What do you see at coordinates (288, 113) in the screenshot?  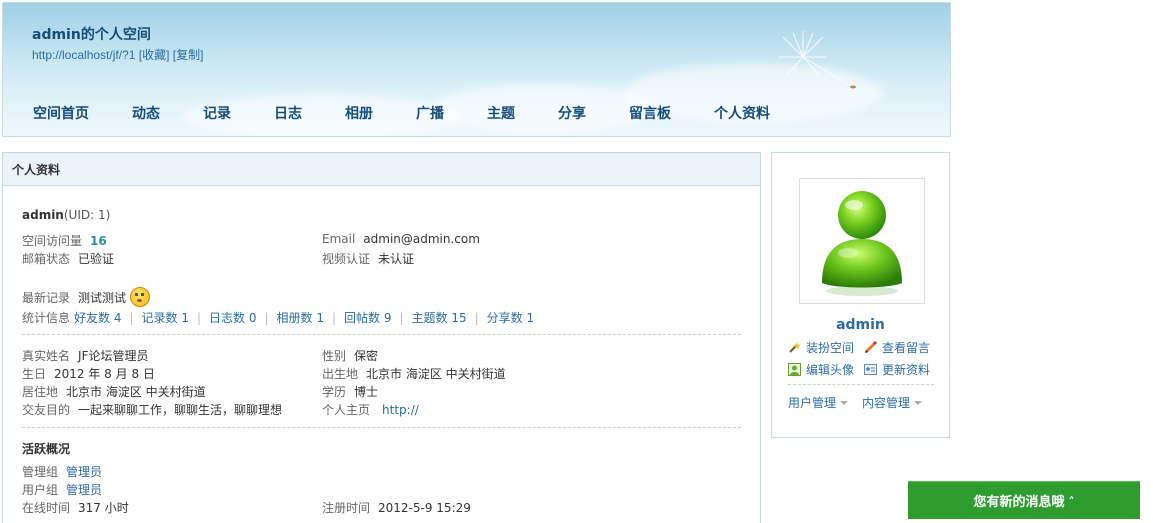 I see `nav-blog: 日志` at bounding box center [288, 113].